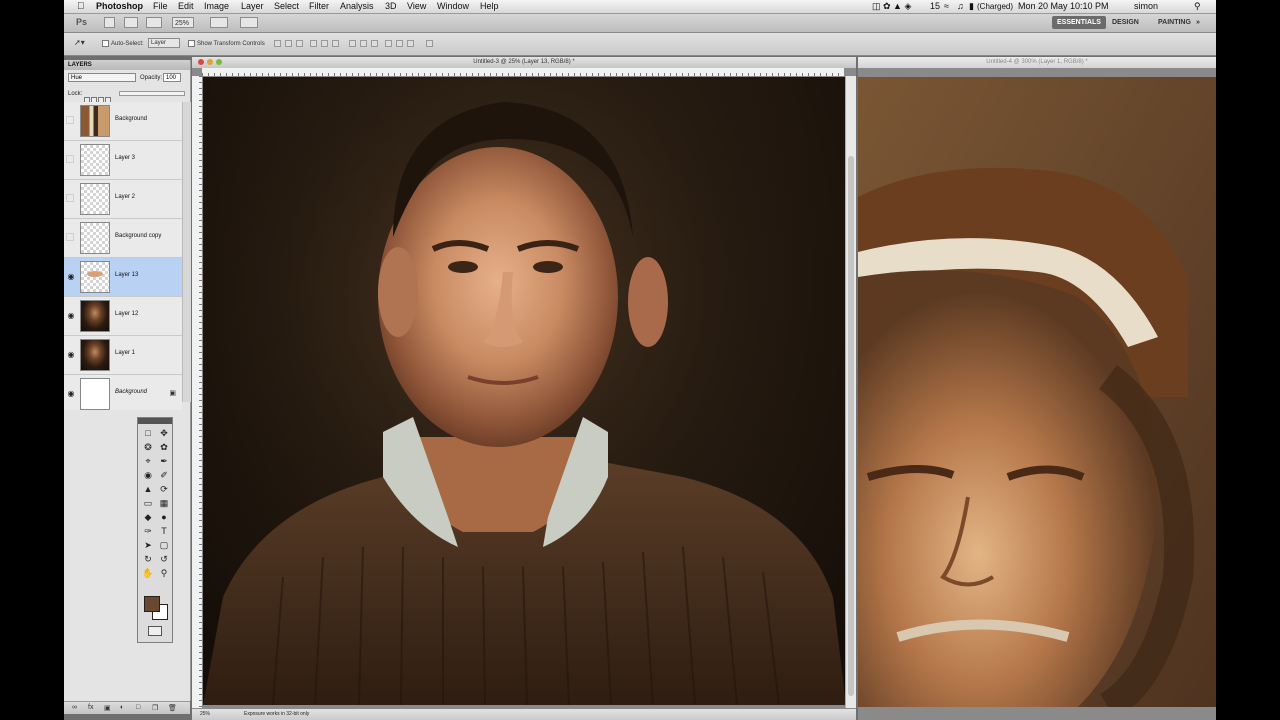  What do you see at coordinates (125, 197) in the screenshot?
I see `layer-name: Layer 2` at bounding box center [125, 197].